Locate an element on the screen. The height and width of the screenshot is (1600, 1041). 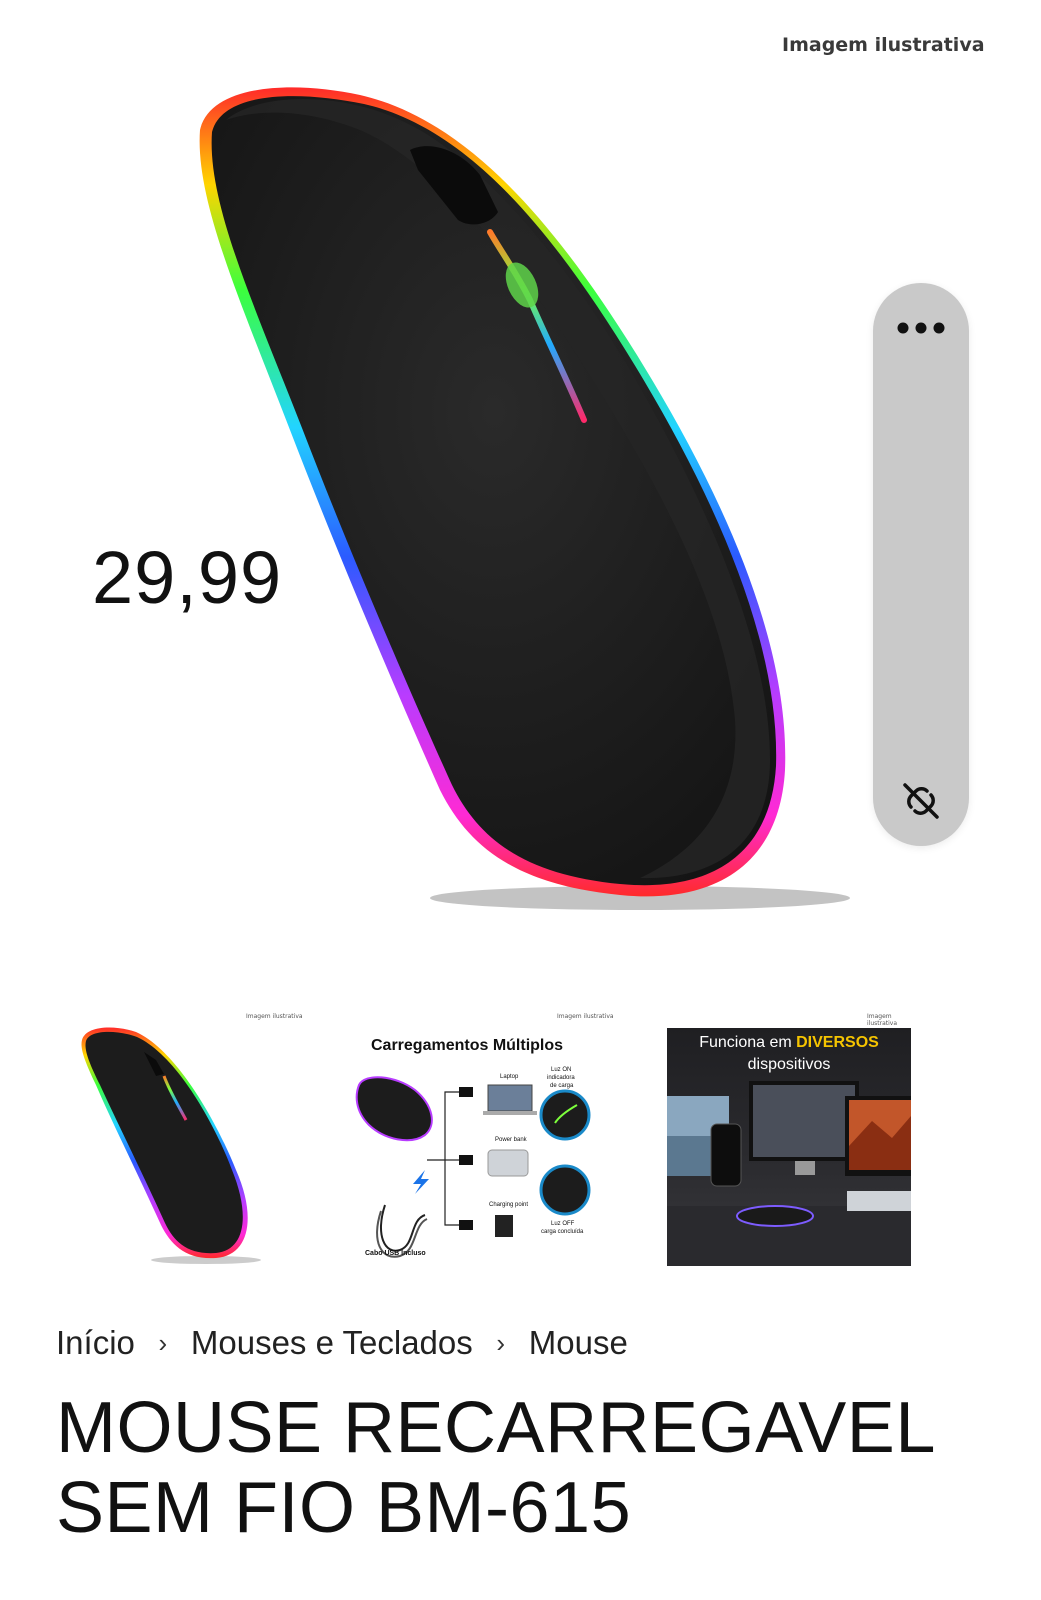
label-luz-on-2: indicadora is located at coordinates (561, 1078).